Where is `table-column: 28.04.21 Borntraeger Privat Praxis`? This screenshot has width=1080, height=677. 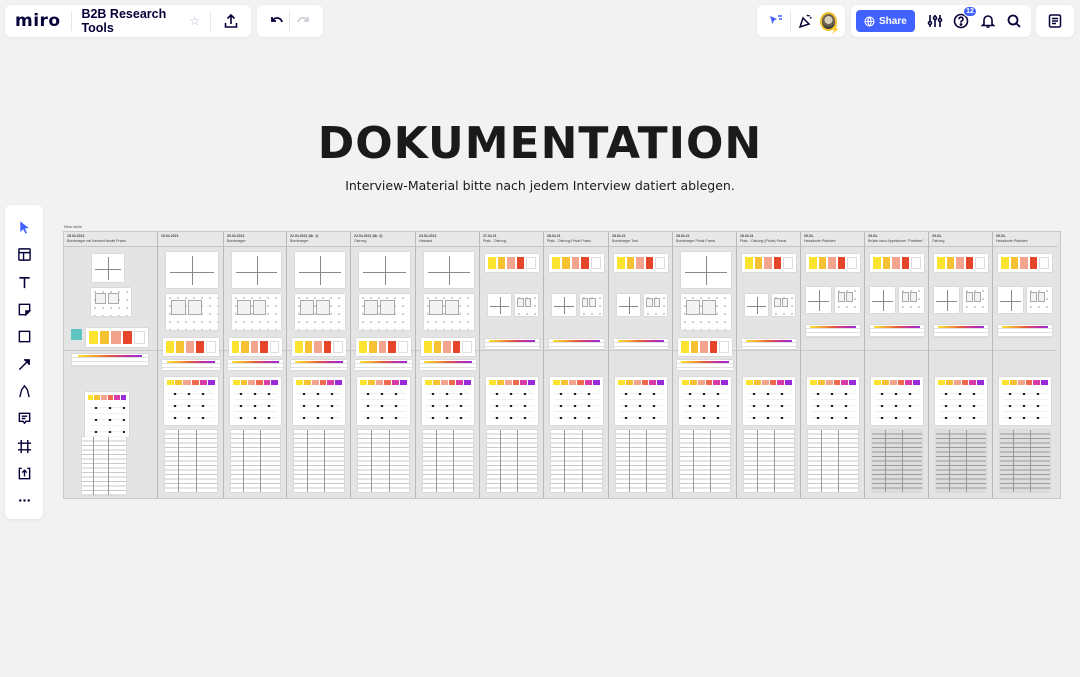 table-column: 28.04.21 Borntraeger Privat Praxis is located at coordinates (705, 365).